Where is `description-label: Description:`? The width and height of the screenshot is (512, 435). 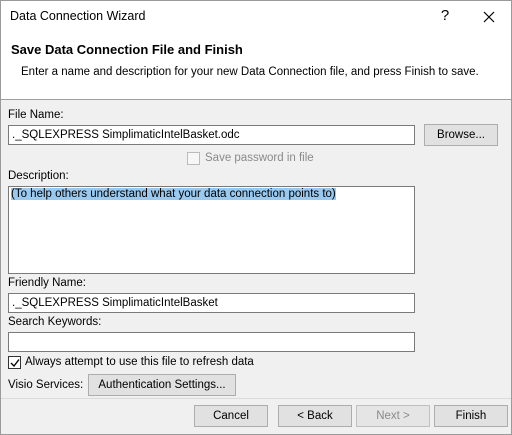 description-label: Description: is located at coordinates (38, 176).